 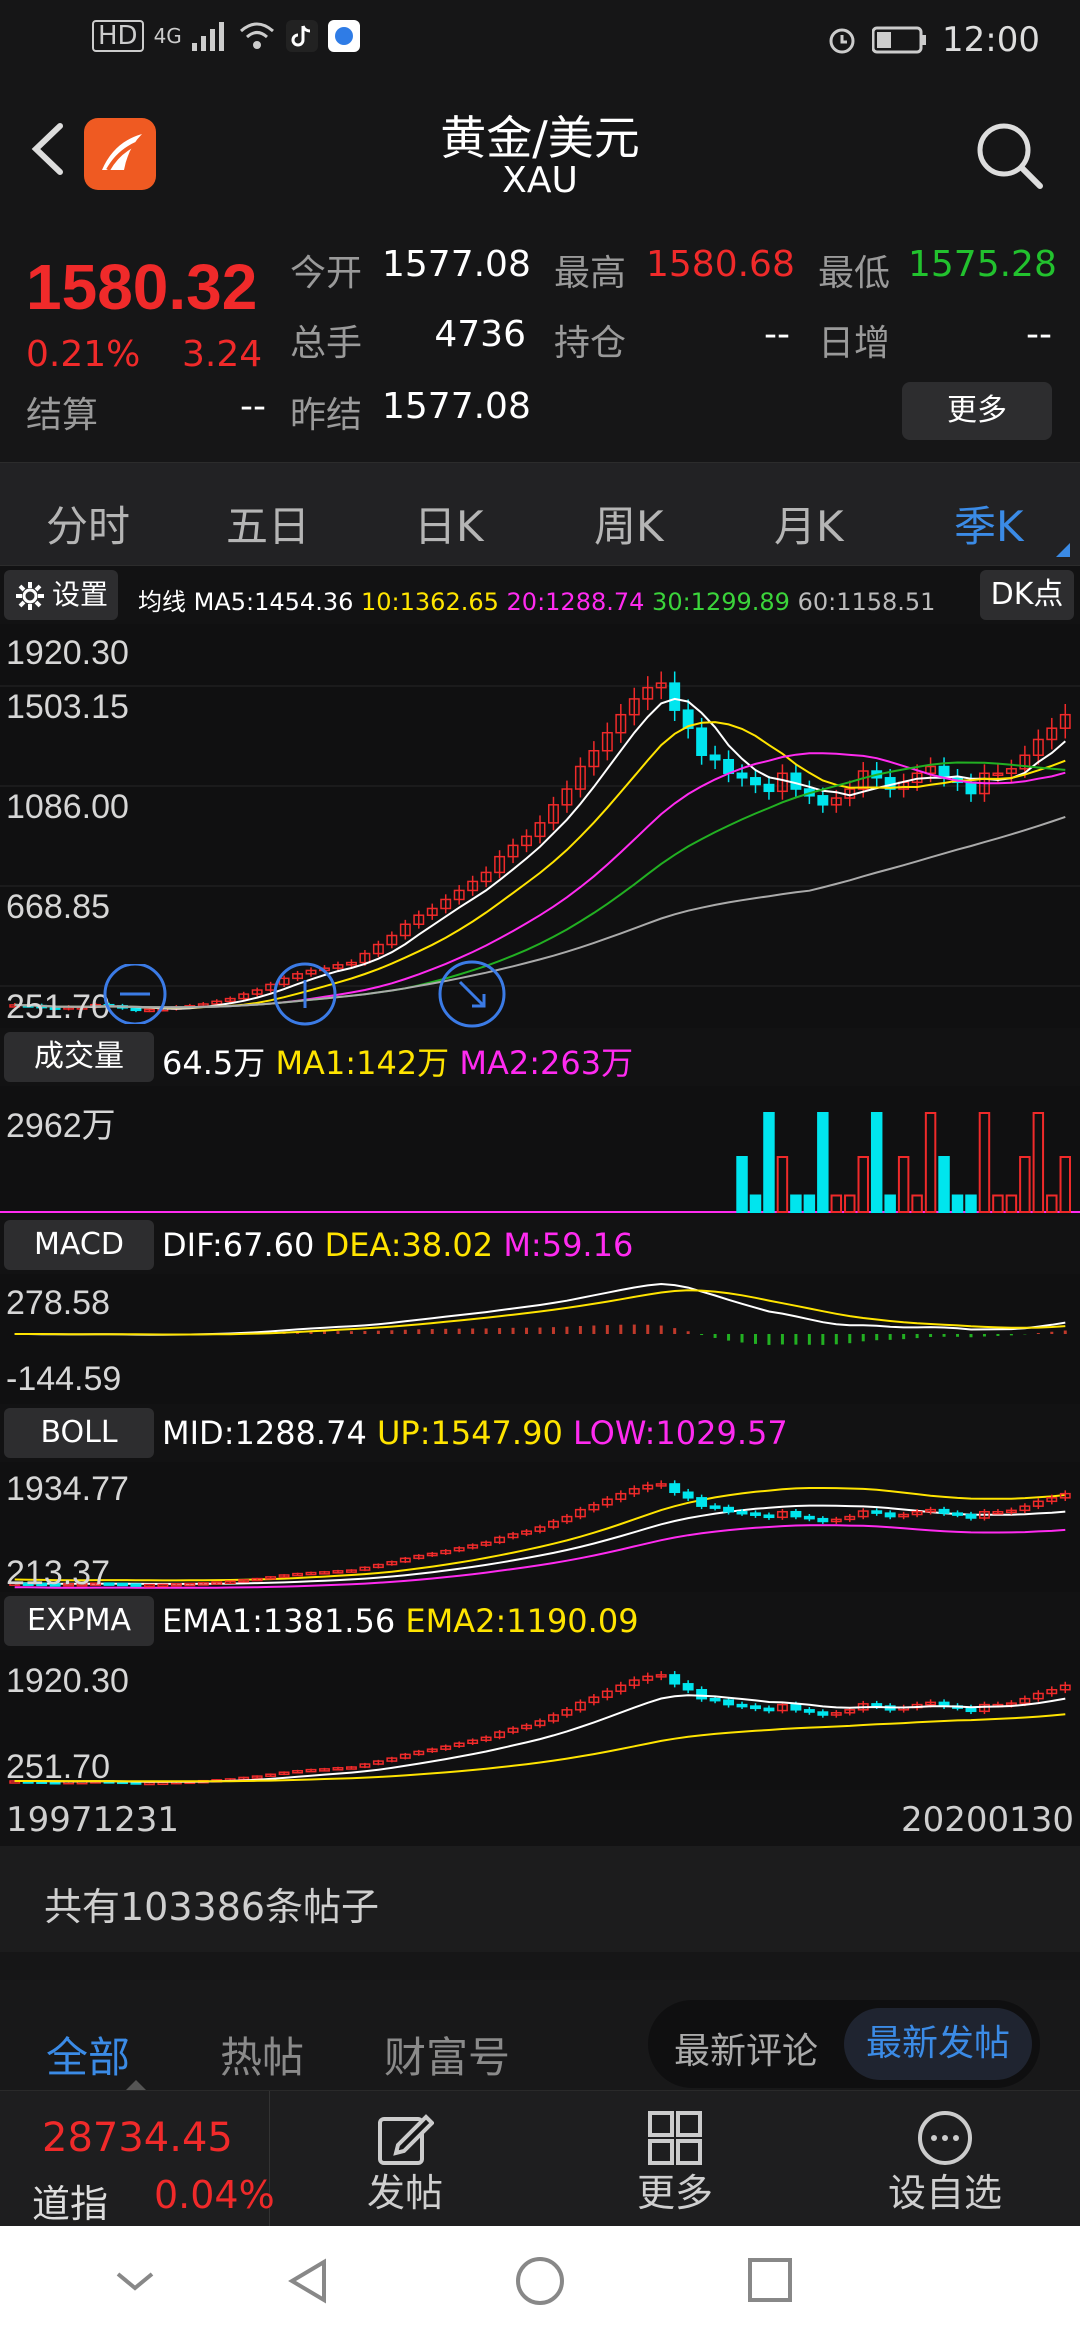 What do you see at coordinates (58, 1573) in the screenshot?
I see `boll-axis-bottom: 213.37` at bounding box center [58, 1573].